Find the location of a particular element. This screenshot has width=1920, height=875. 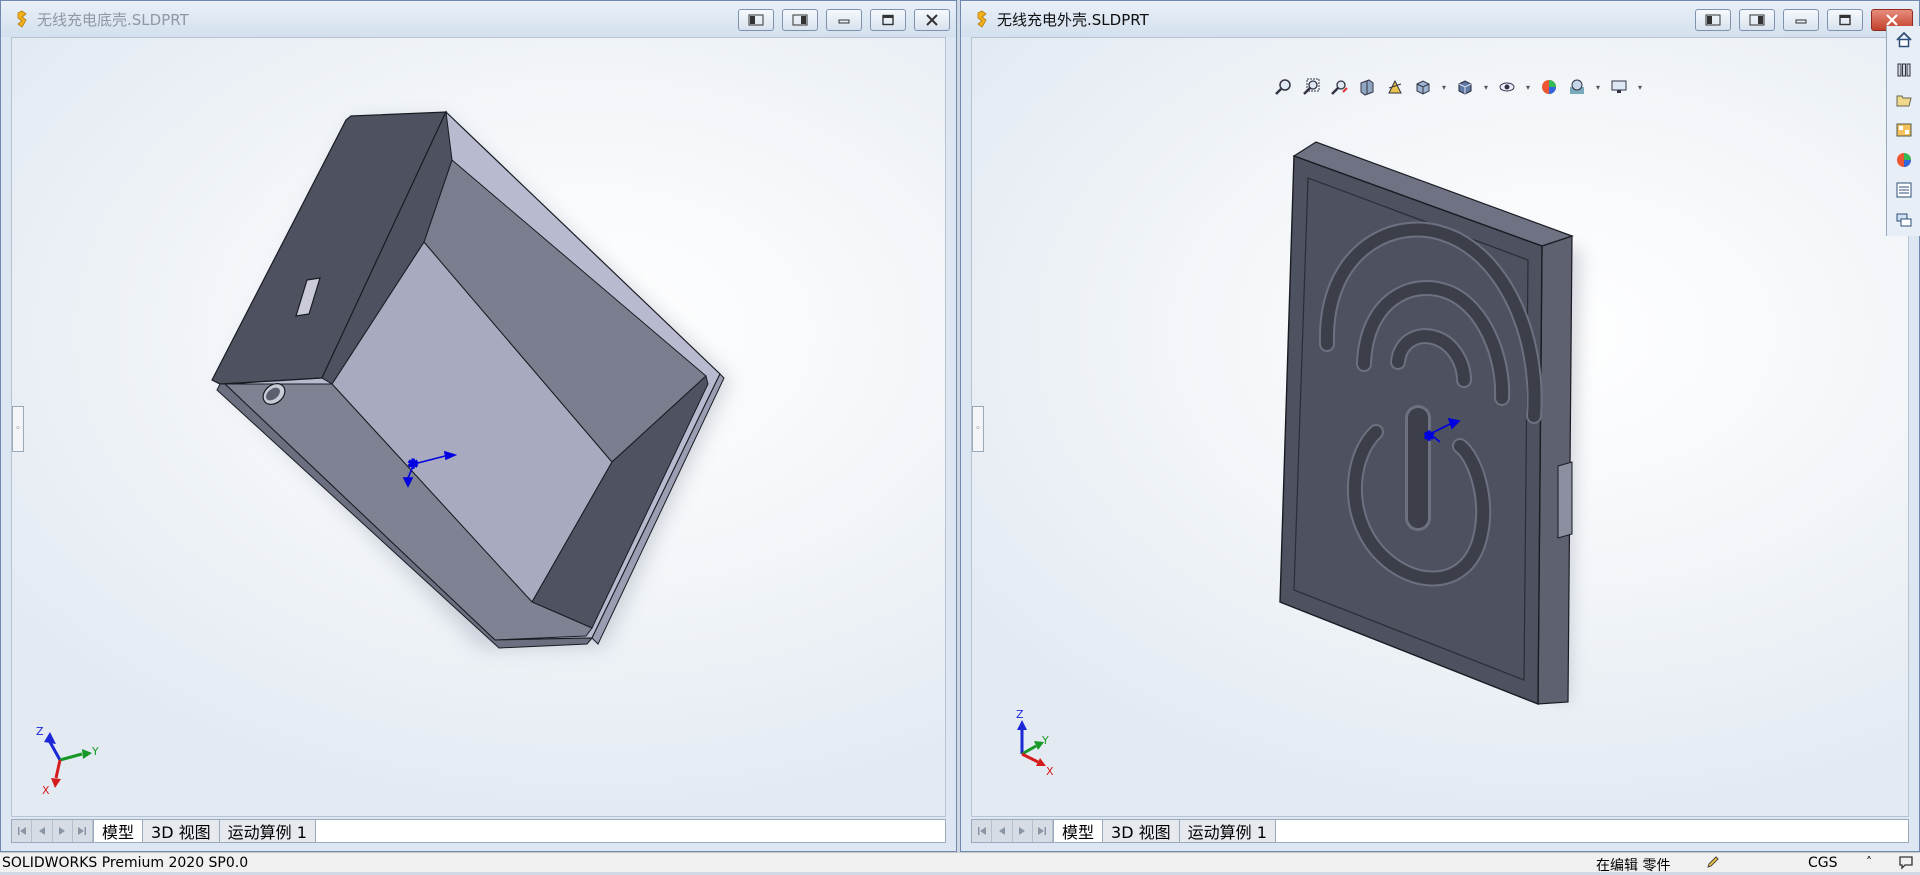

tab-label: 3D 视图 is located at coordinates (181, 832).